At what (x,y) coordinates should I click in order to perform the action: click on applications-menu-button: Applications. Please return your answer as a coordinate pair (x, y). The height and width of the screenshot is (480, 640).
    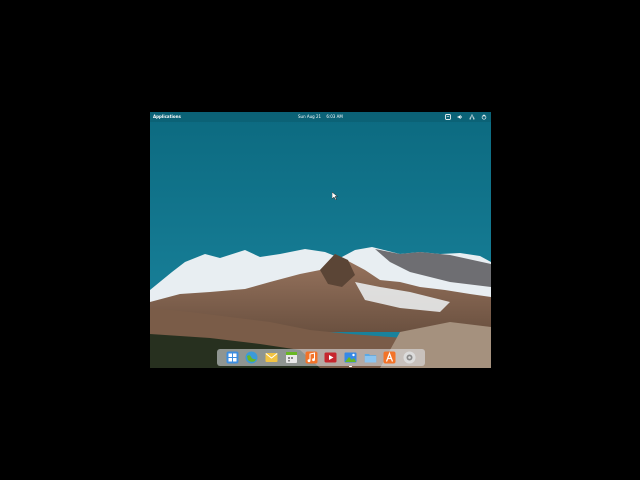
    Looking at the image, I should click on (167, 116).